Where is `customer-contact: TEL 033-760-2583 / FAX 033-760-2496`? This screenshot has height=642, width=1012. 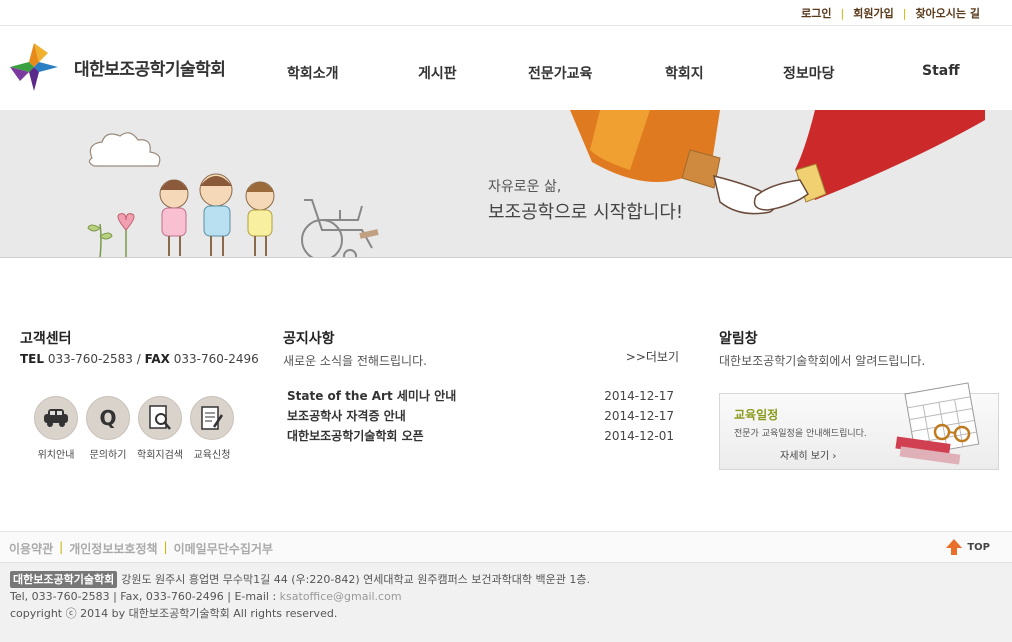 customer-contact: TEL 033-760-2583 / FAX 033-760-2496 is located at coordinates (139, 359).